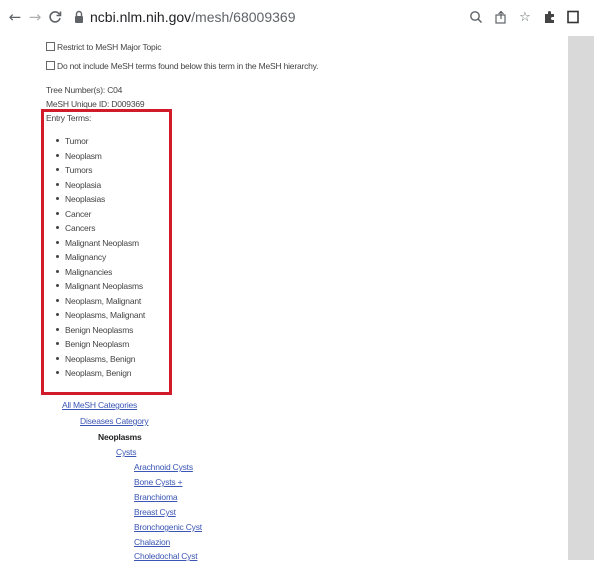  What do you see at coordinates (79, 156) in the screenshot?
I see `list-item: Neoplasm` at bounding box center [79, 156].